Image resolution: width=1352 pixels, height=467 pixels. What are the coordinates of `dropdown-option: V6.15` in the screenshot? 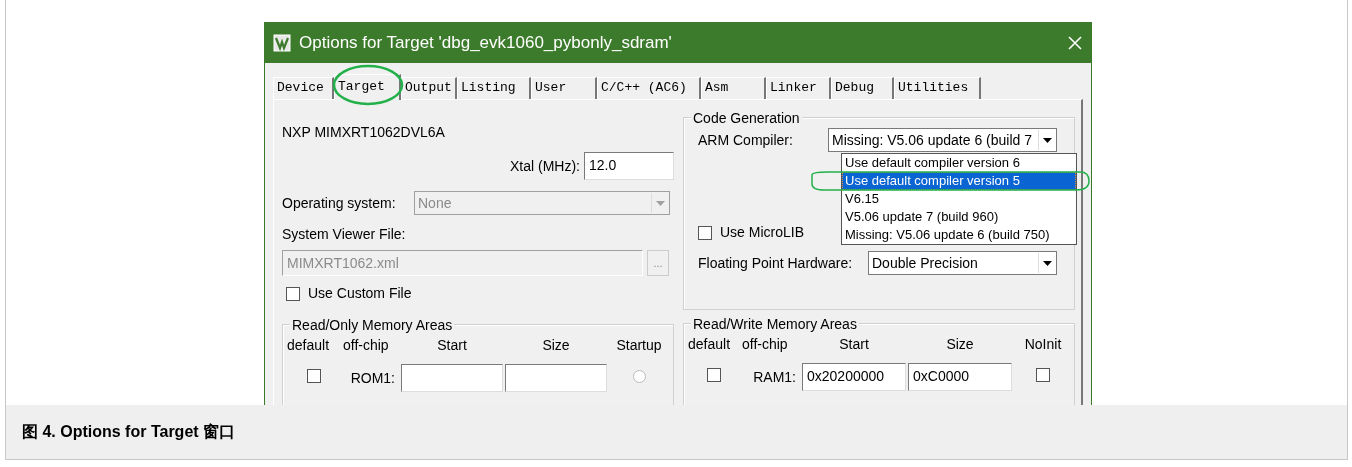 It's located at (959, 199).